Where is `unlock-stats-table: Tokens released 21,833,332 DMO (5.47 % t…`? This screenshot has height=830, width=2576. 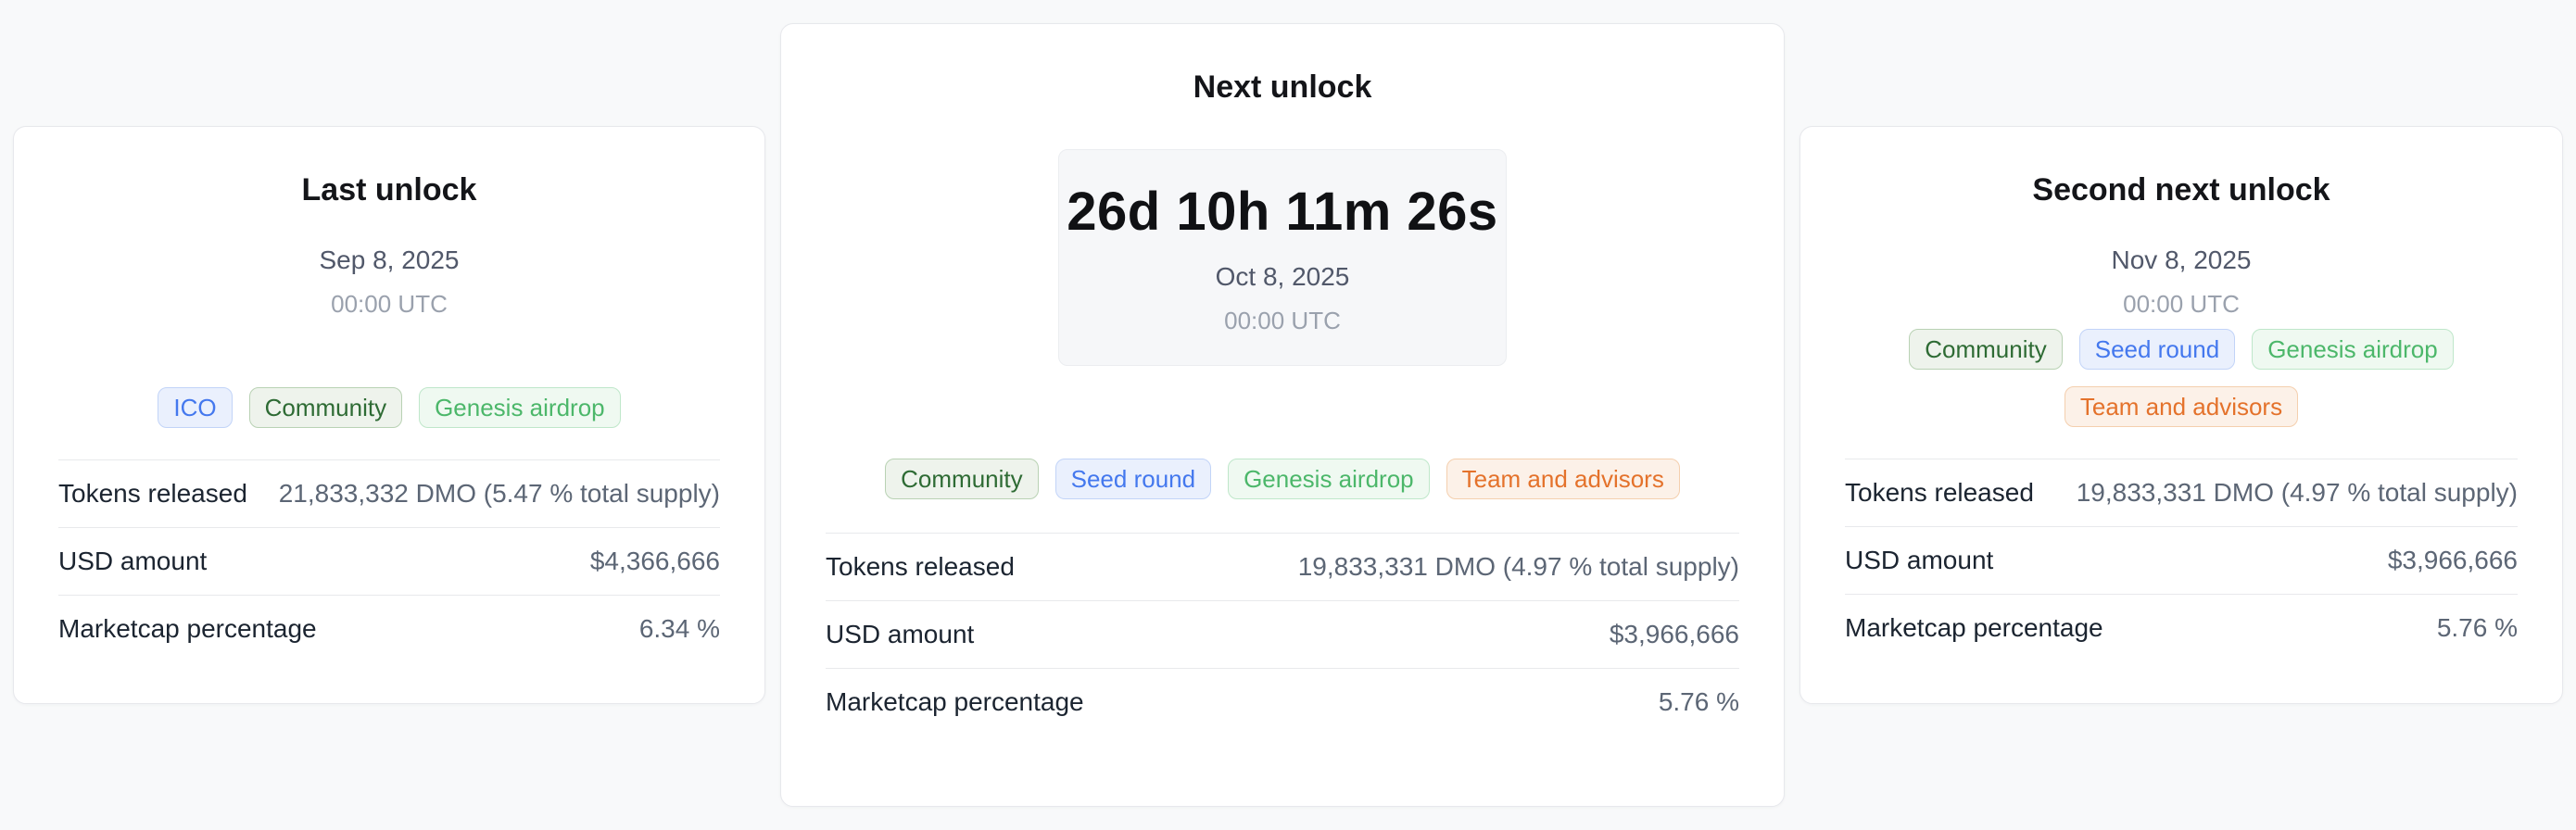
unlock-stats-table: Tokens released 21,833,332 DMO (5.47 % t… is located at coordinates (389, 560).